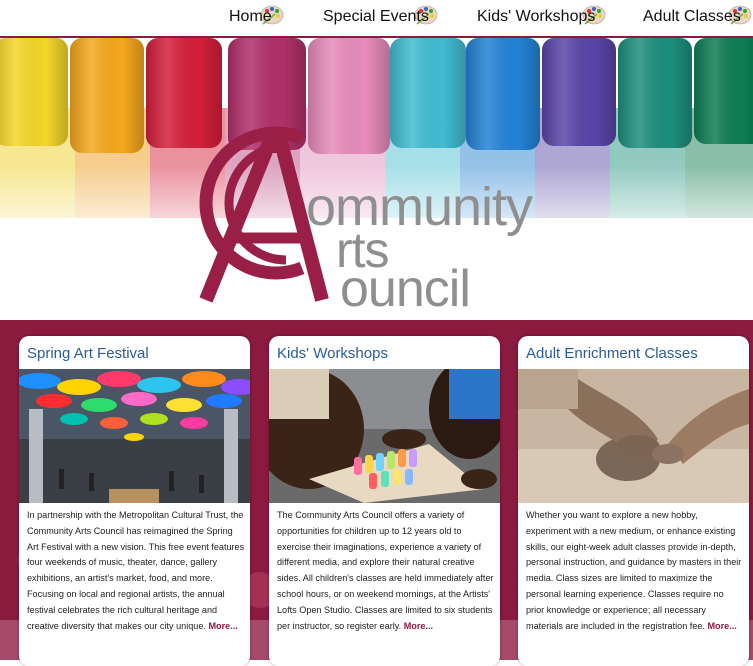  What do you see at coordinates (376, 16) in the screenshot?
I see `nav-special-events-label: Special Events` at bounding box center [376, 16].